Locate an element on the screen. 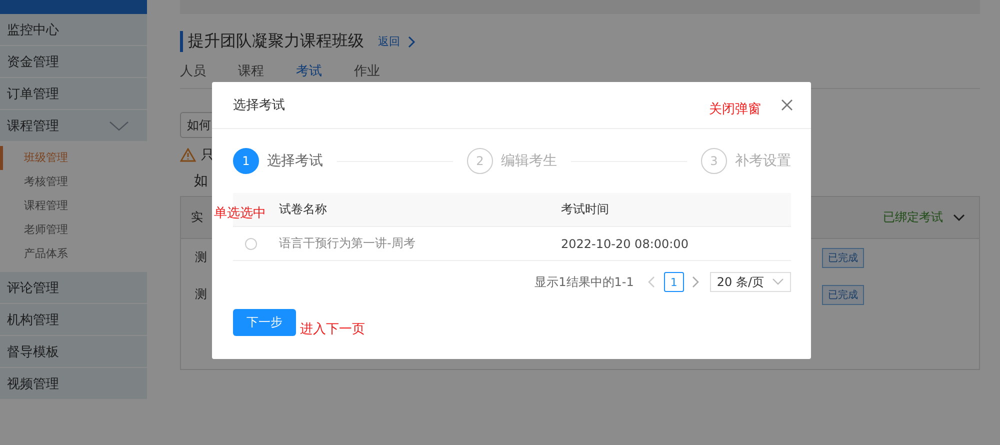 Image resolution: width=1000 pixels, height=445 pixels. chevron-right-icon is located at coordinates (412, 42).